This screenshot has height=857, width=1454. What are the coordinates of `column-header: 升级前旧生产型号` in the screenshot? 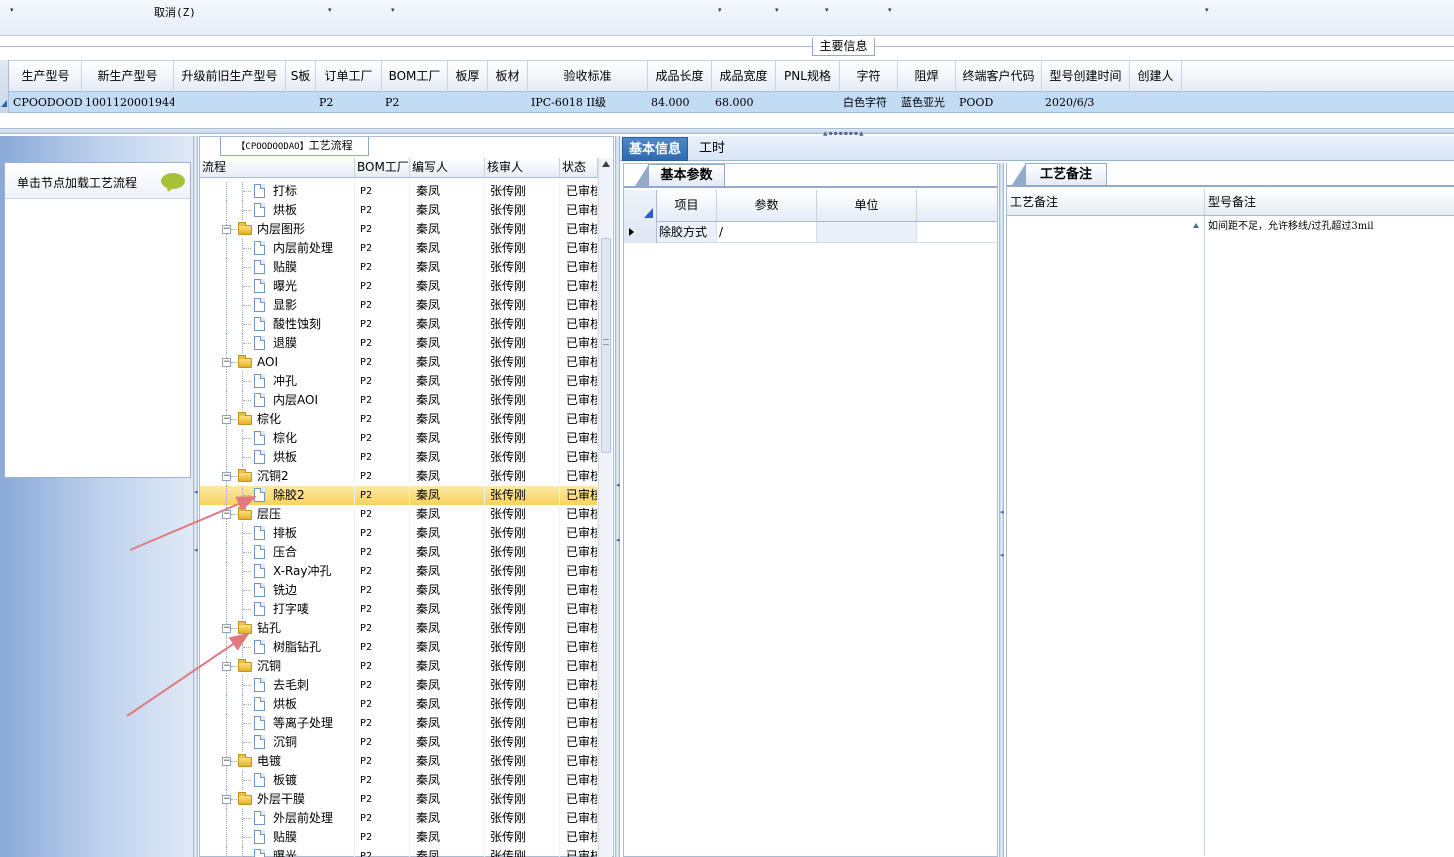 It's located at (230, 76).